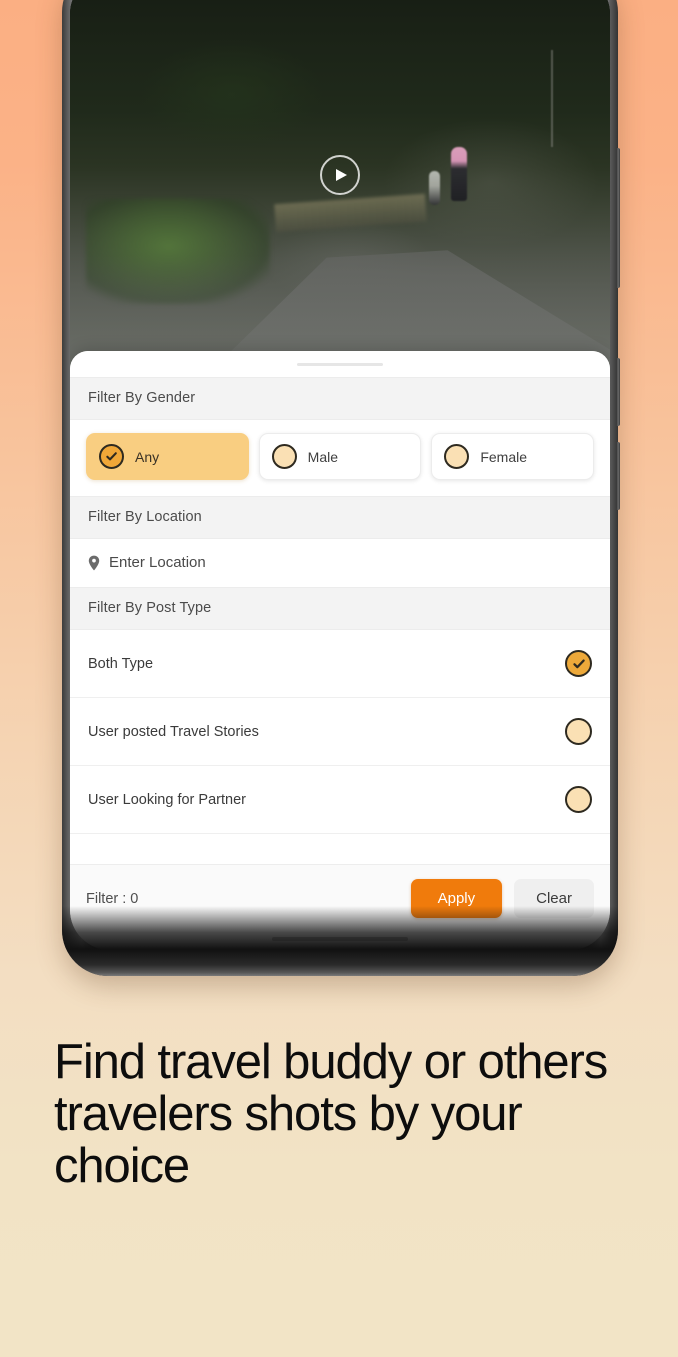 The height and width of the screenshot is (1357, 678). What do you see at coordinates (340, 800) in the screenshot?
I see `post-type-option-looking-for-partner: User Looking for Partner` at bounding box center [340, 800].